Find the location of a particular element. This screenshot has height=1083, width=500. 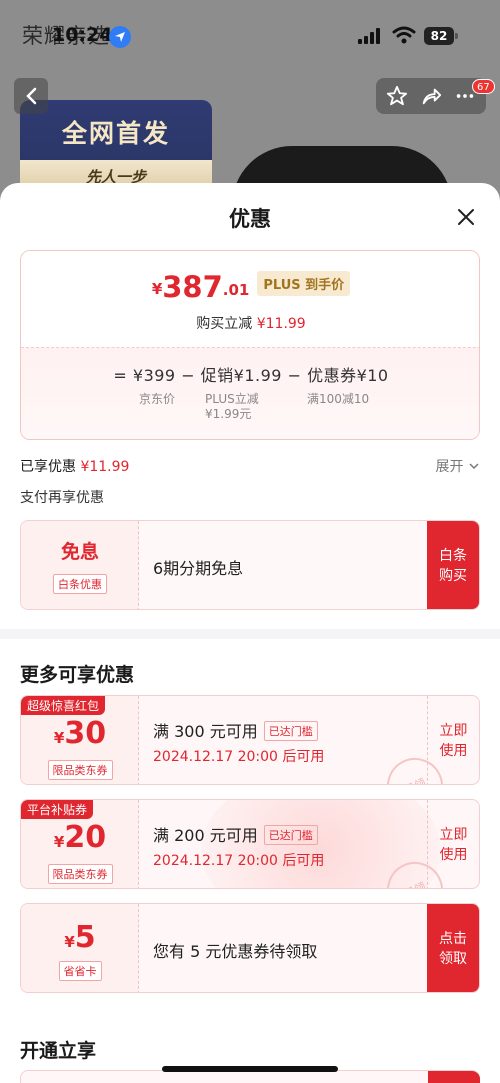

baitiao-text: 6期分期免息 is located at coordinates (198, 568).